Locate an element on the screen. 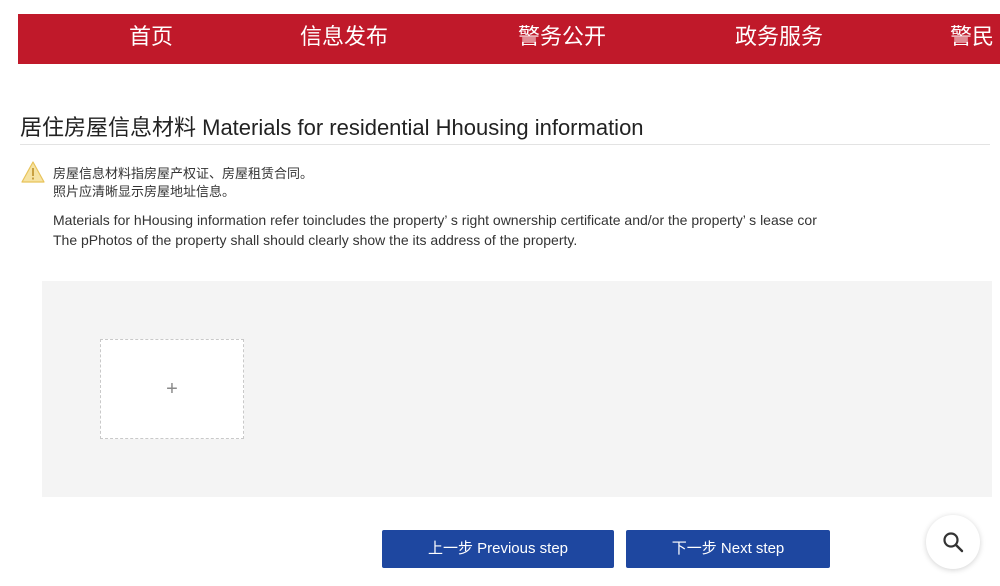  nav-item-info-release: 信息发布 is located at coordinates (344, 39).